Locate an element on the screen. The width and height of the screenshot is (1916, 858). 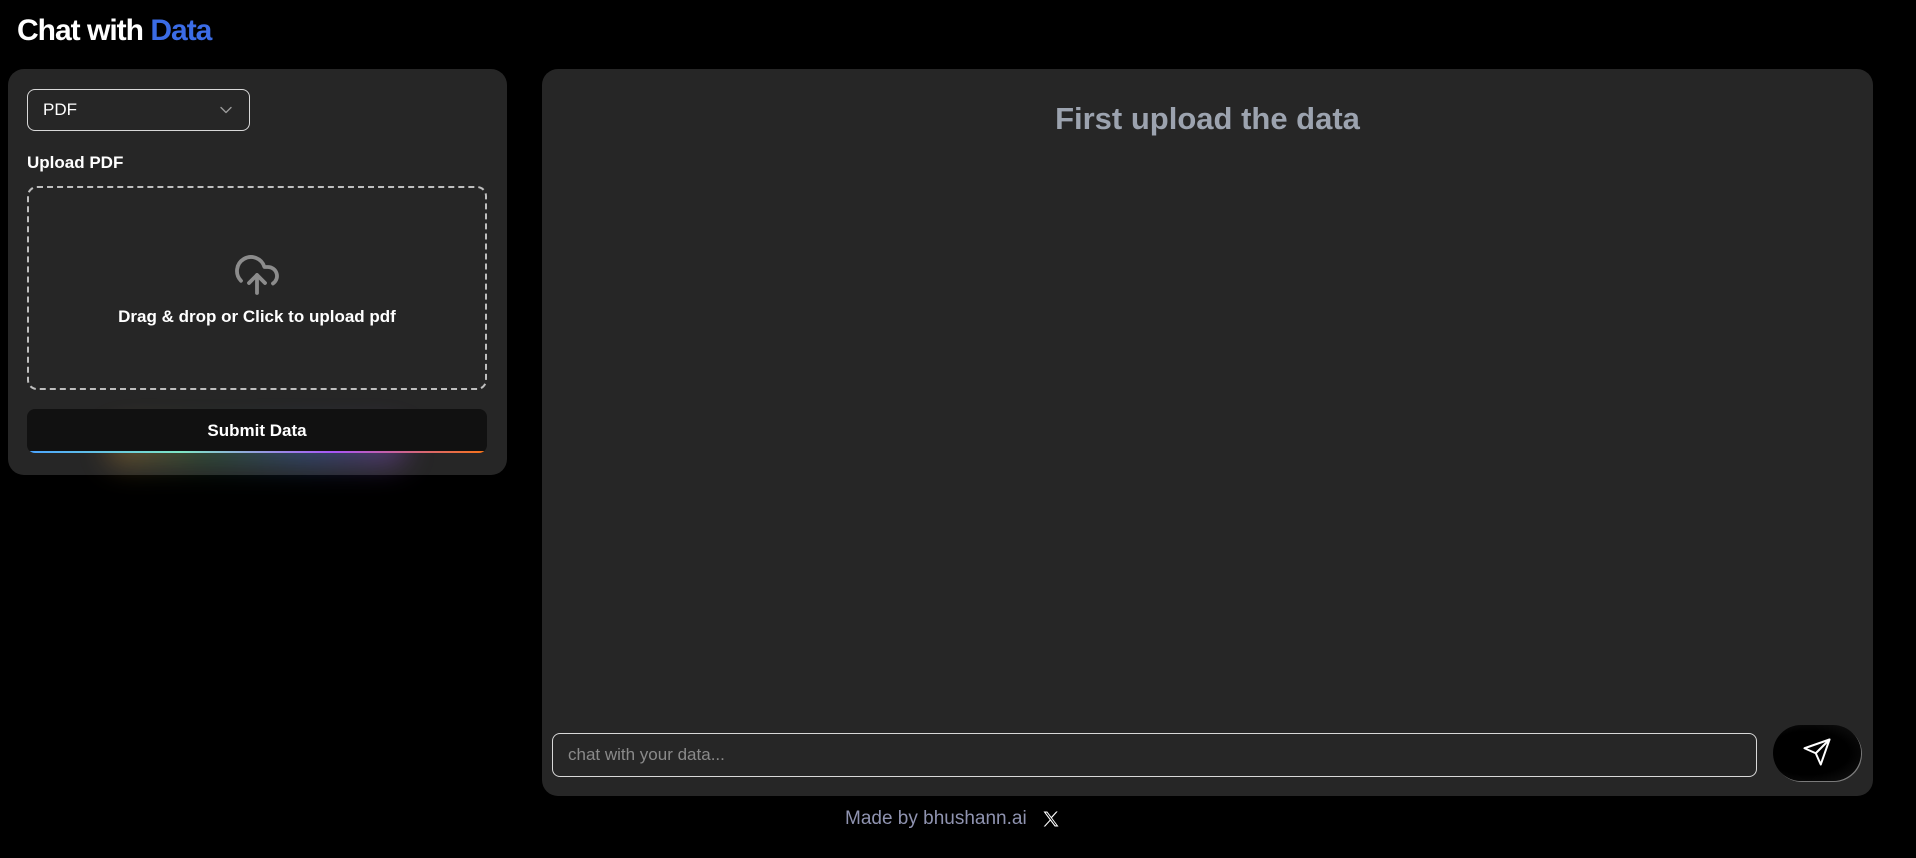
chevron-down-icon is located at coordinates (226, 110).